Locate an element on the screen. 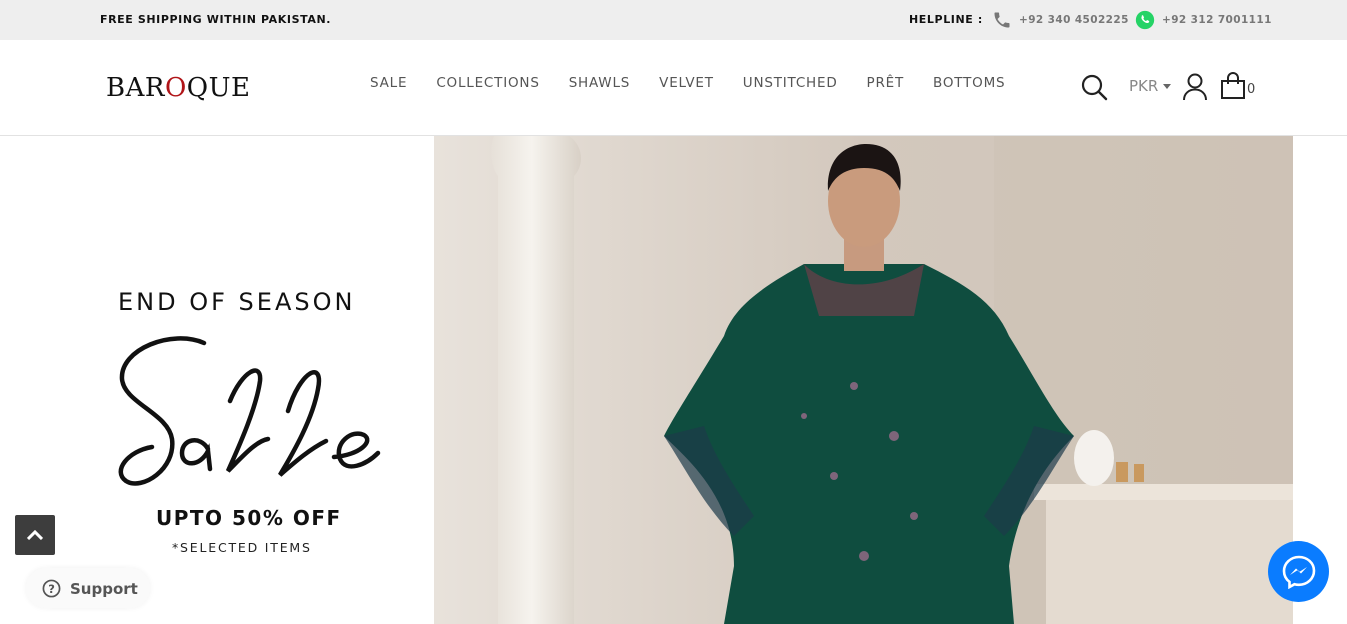 This screenshot has width=1347, height=624. nav-item-velvet: VELVET is located at coordinates (686, 83).